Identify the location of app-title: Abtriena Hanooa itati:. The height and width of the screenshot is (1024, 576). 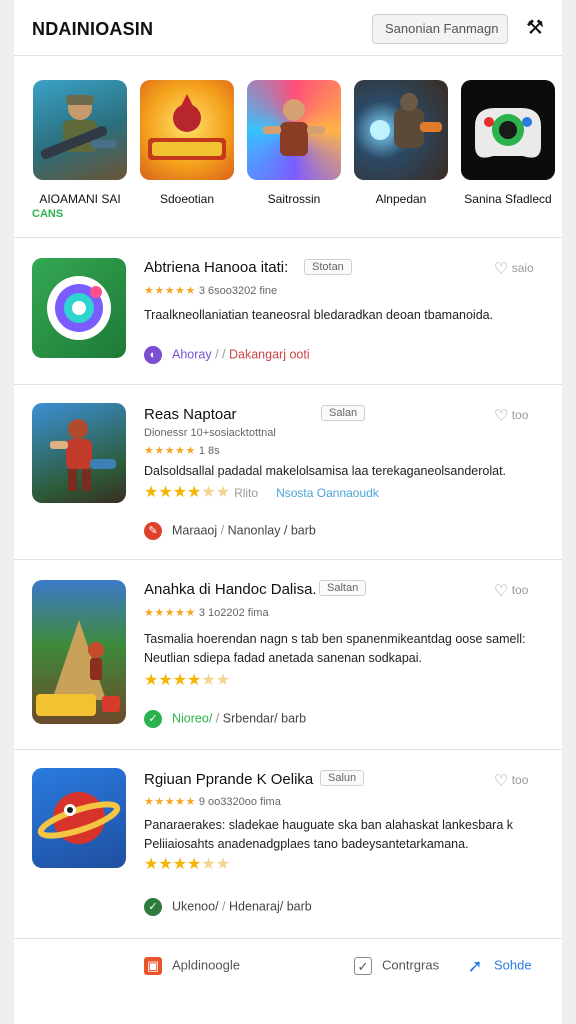
(216, 267).